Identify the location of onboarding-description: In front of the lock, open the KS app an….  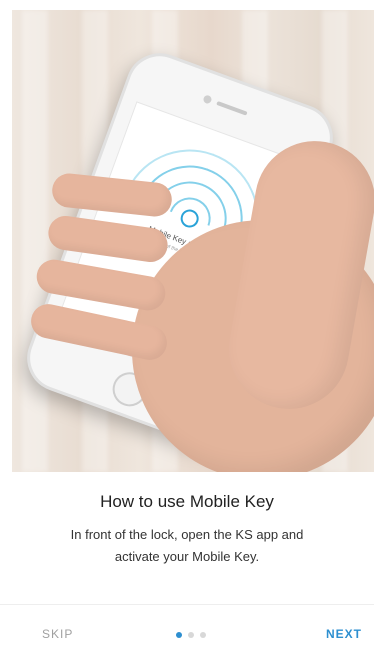
(187, 545).